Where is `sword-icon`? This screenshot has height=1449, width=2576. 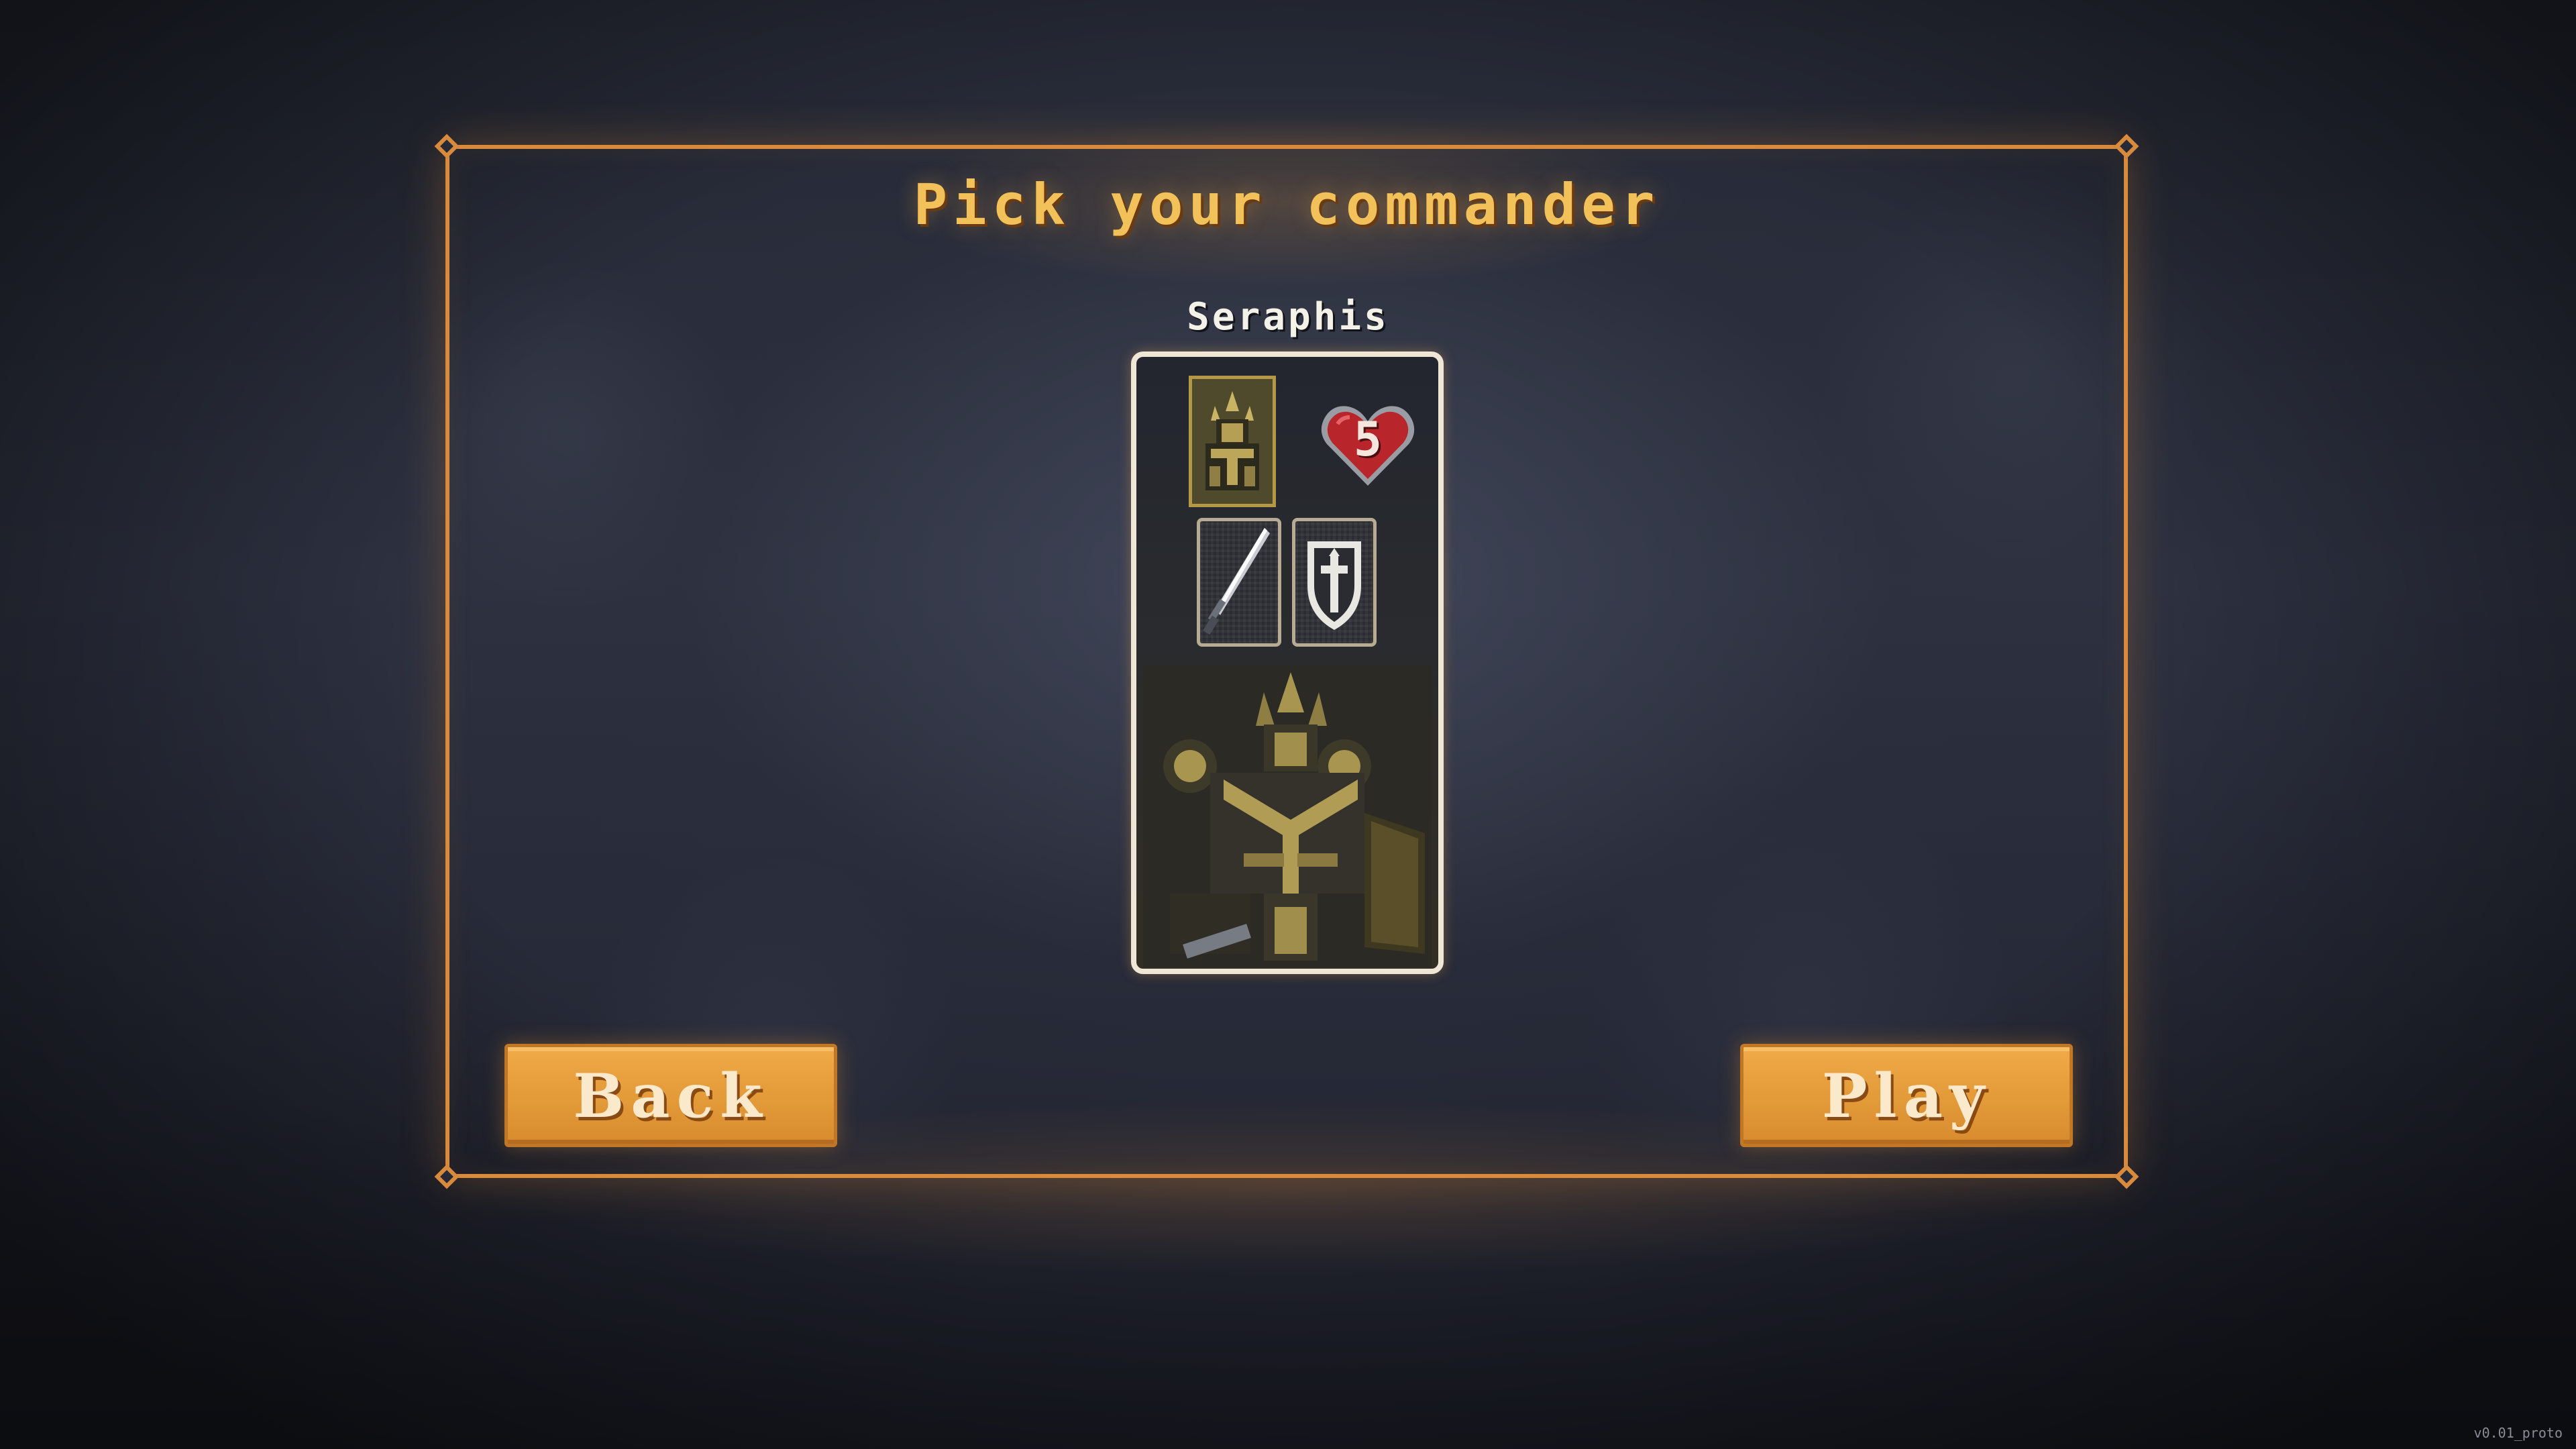 sword-icon is located at coordinates (1236, 581).